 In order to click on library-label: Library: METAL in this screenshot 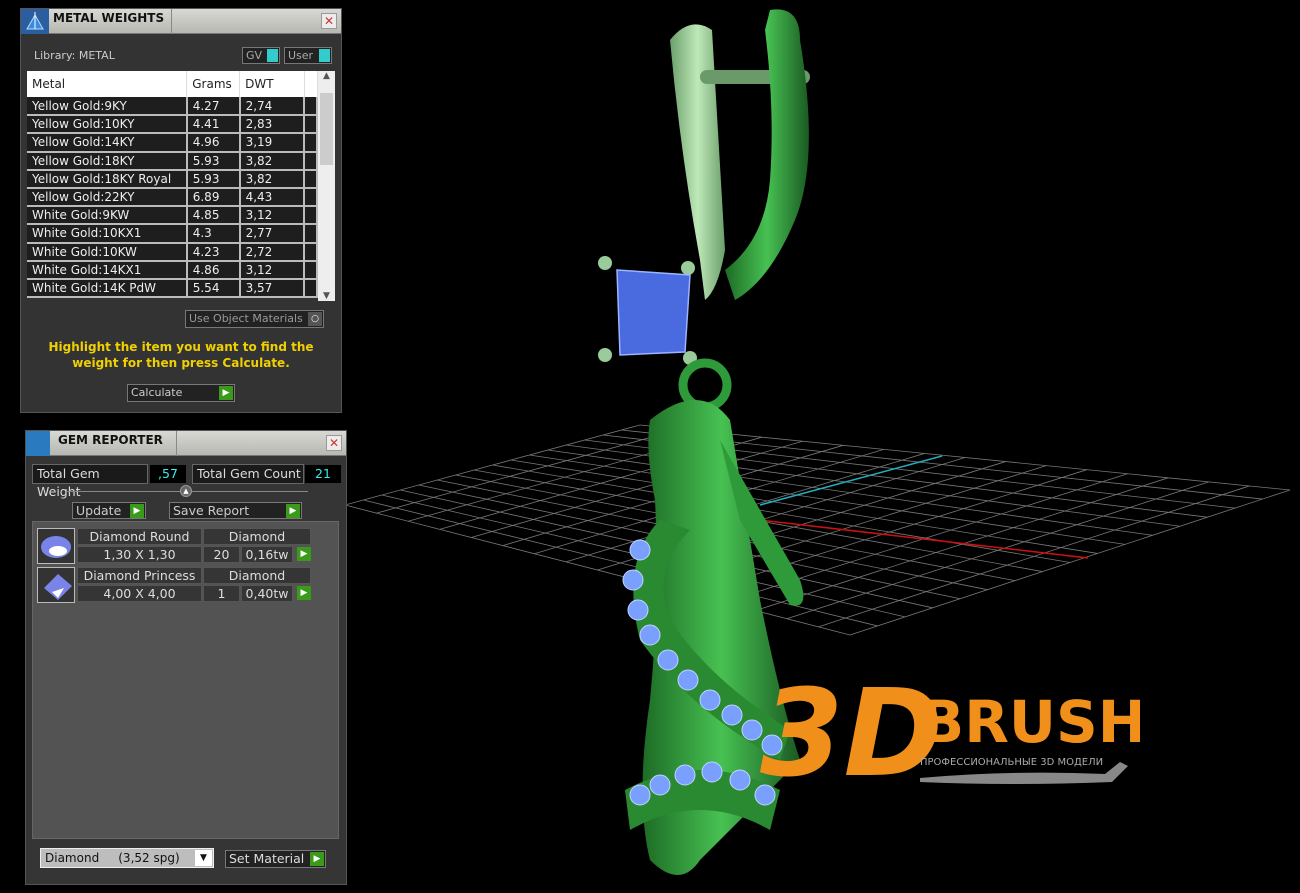, I will do `click(74, 55)`.